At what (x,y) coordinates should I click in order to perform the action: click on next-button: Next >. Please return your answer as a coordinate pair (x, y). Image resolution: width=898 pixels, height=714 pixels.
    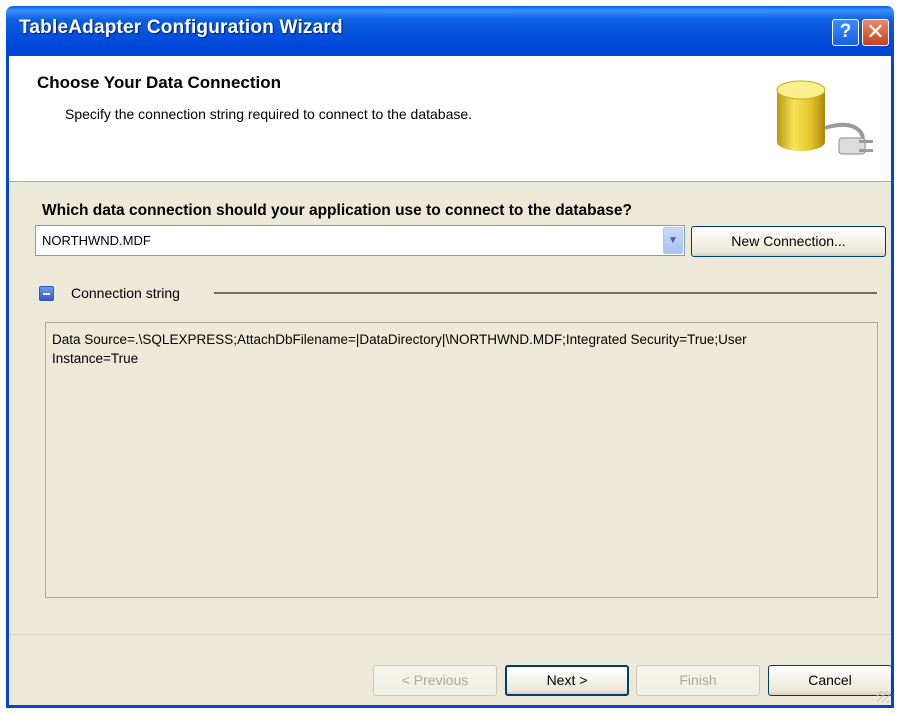
    Looking at the image, I should click on (567, 680).